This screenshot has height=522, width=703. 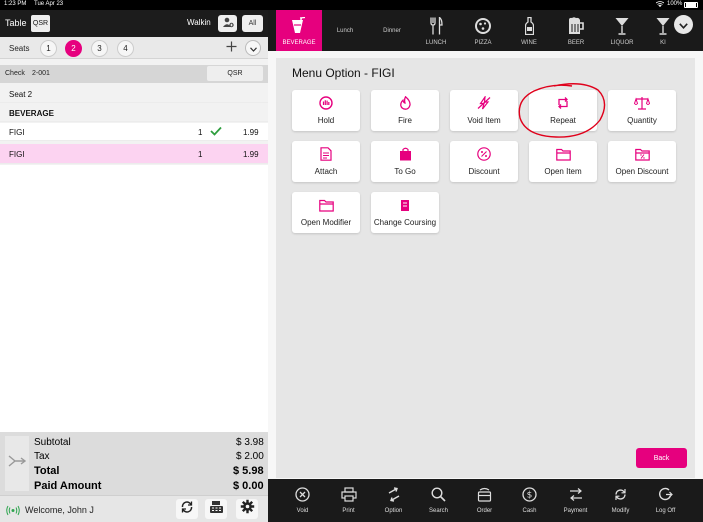 I want to click on log-off-button: Log Off, so click(x=665, y=500).